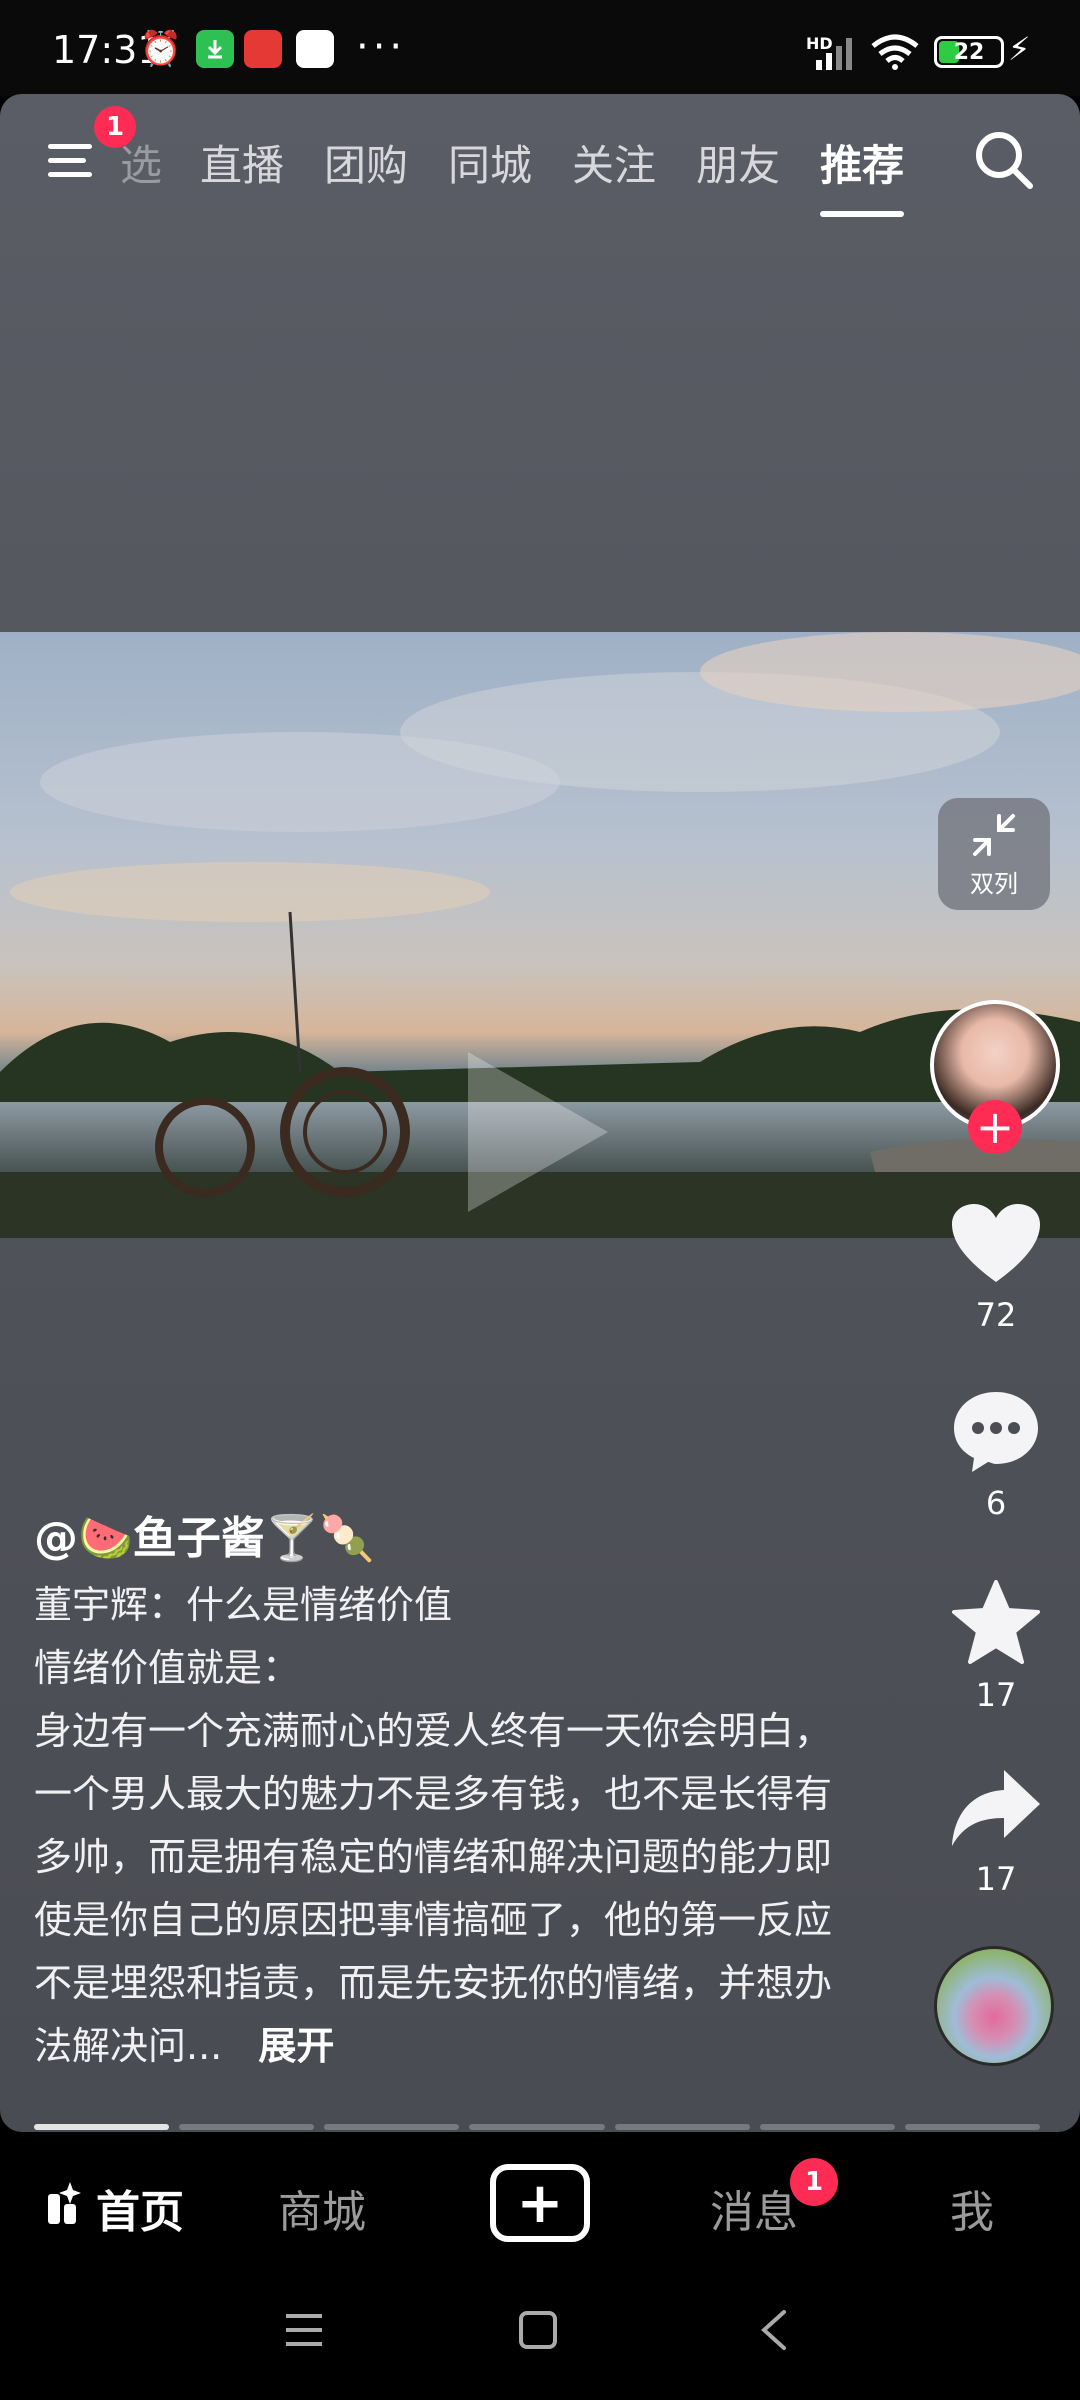 This screenshot has width=1080, height=2400. Describe the element at coordinates (814, 2182) in the screenshot. I see `messages-badge: 1` at that location.